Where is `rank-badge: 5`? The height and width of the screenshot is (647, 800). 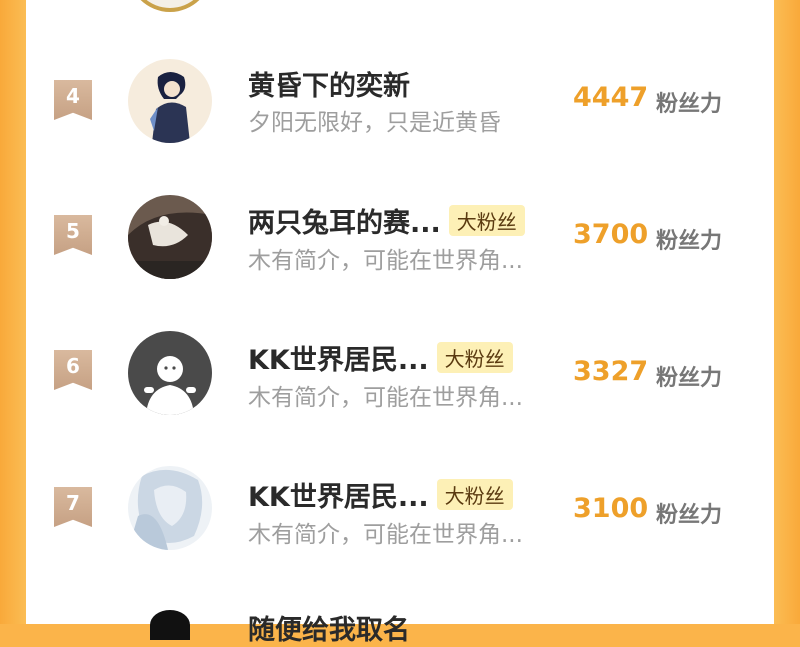
rank-badge: 5 is located at coordinates (73, 235).